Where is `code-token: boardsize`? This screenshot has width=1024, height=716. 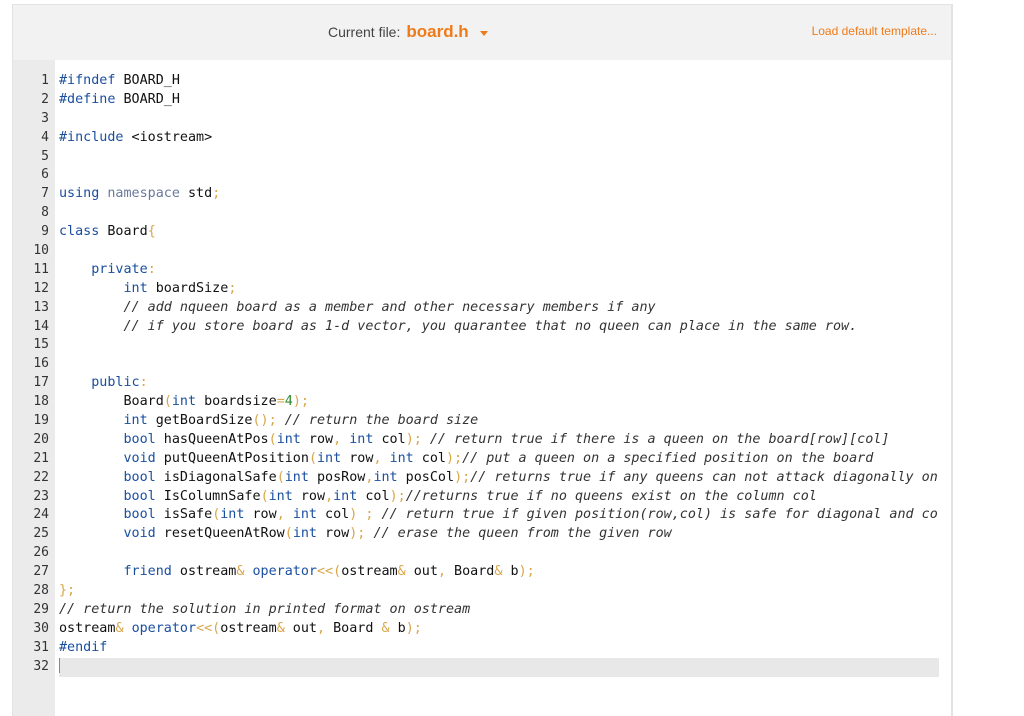 code-token: boardsize is located at coordinates (236, 402).